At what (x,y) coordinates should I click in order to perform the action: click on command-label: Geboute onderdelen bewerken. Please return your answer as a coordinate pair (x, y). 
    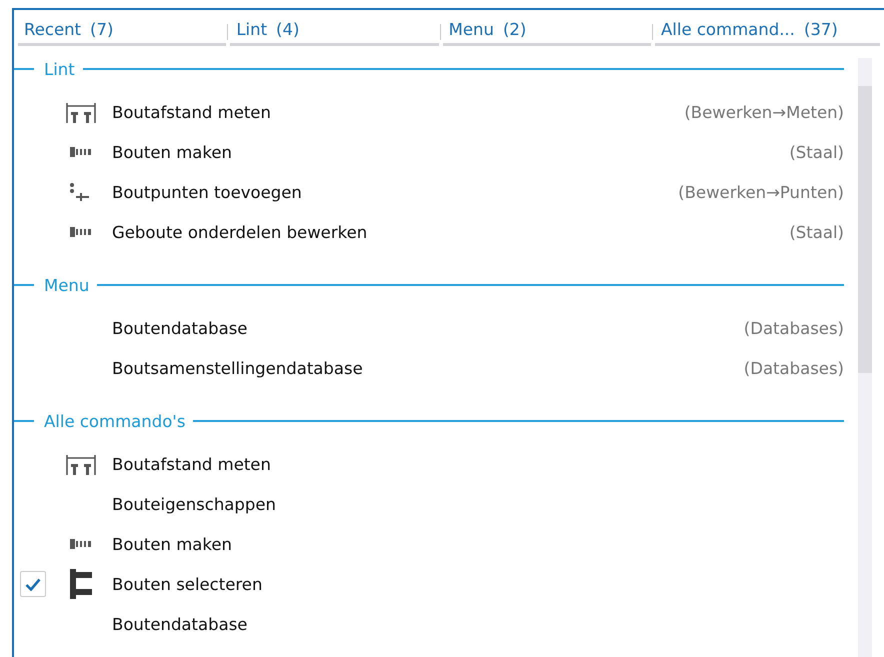
    Looking at the image, I should click on (451, 232).